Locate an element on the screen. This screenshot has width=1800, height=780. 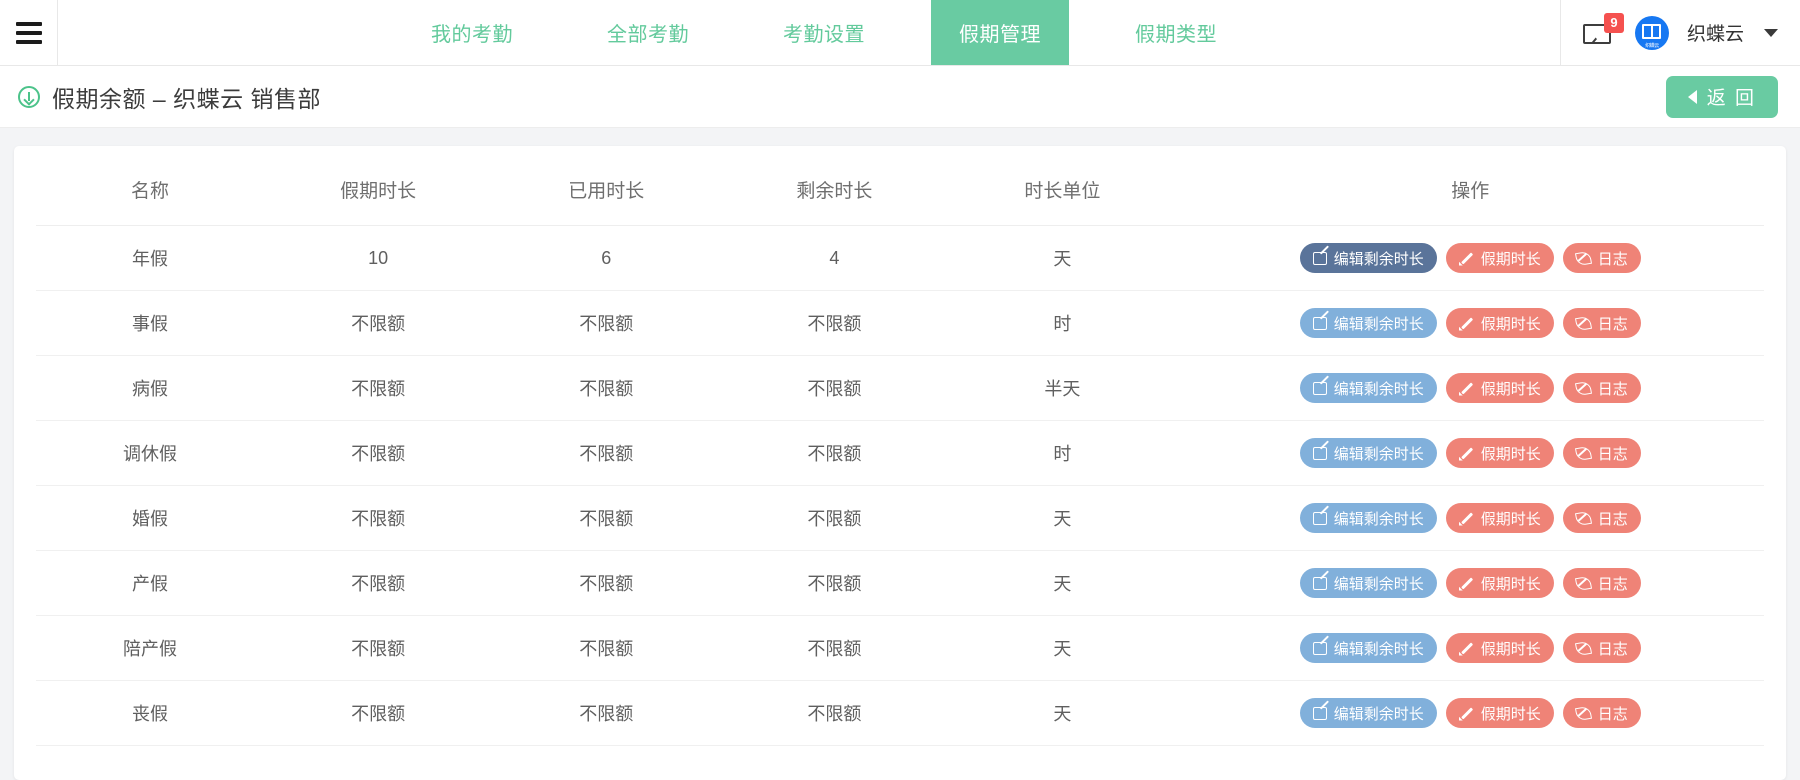
cell-unit: 半天 is located at coordinates (1062, 388).